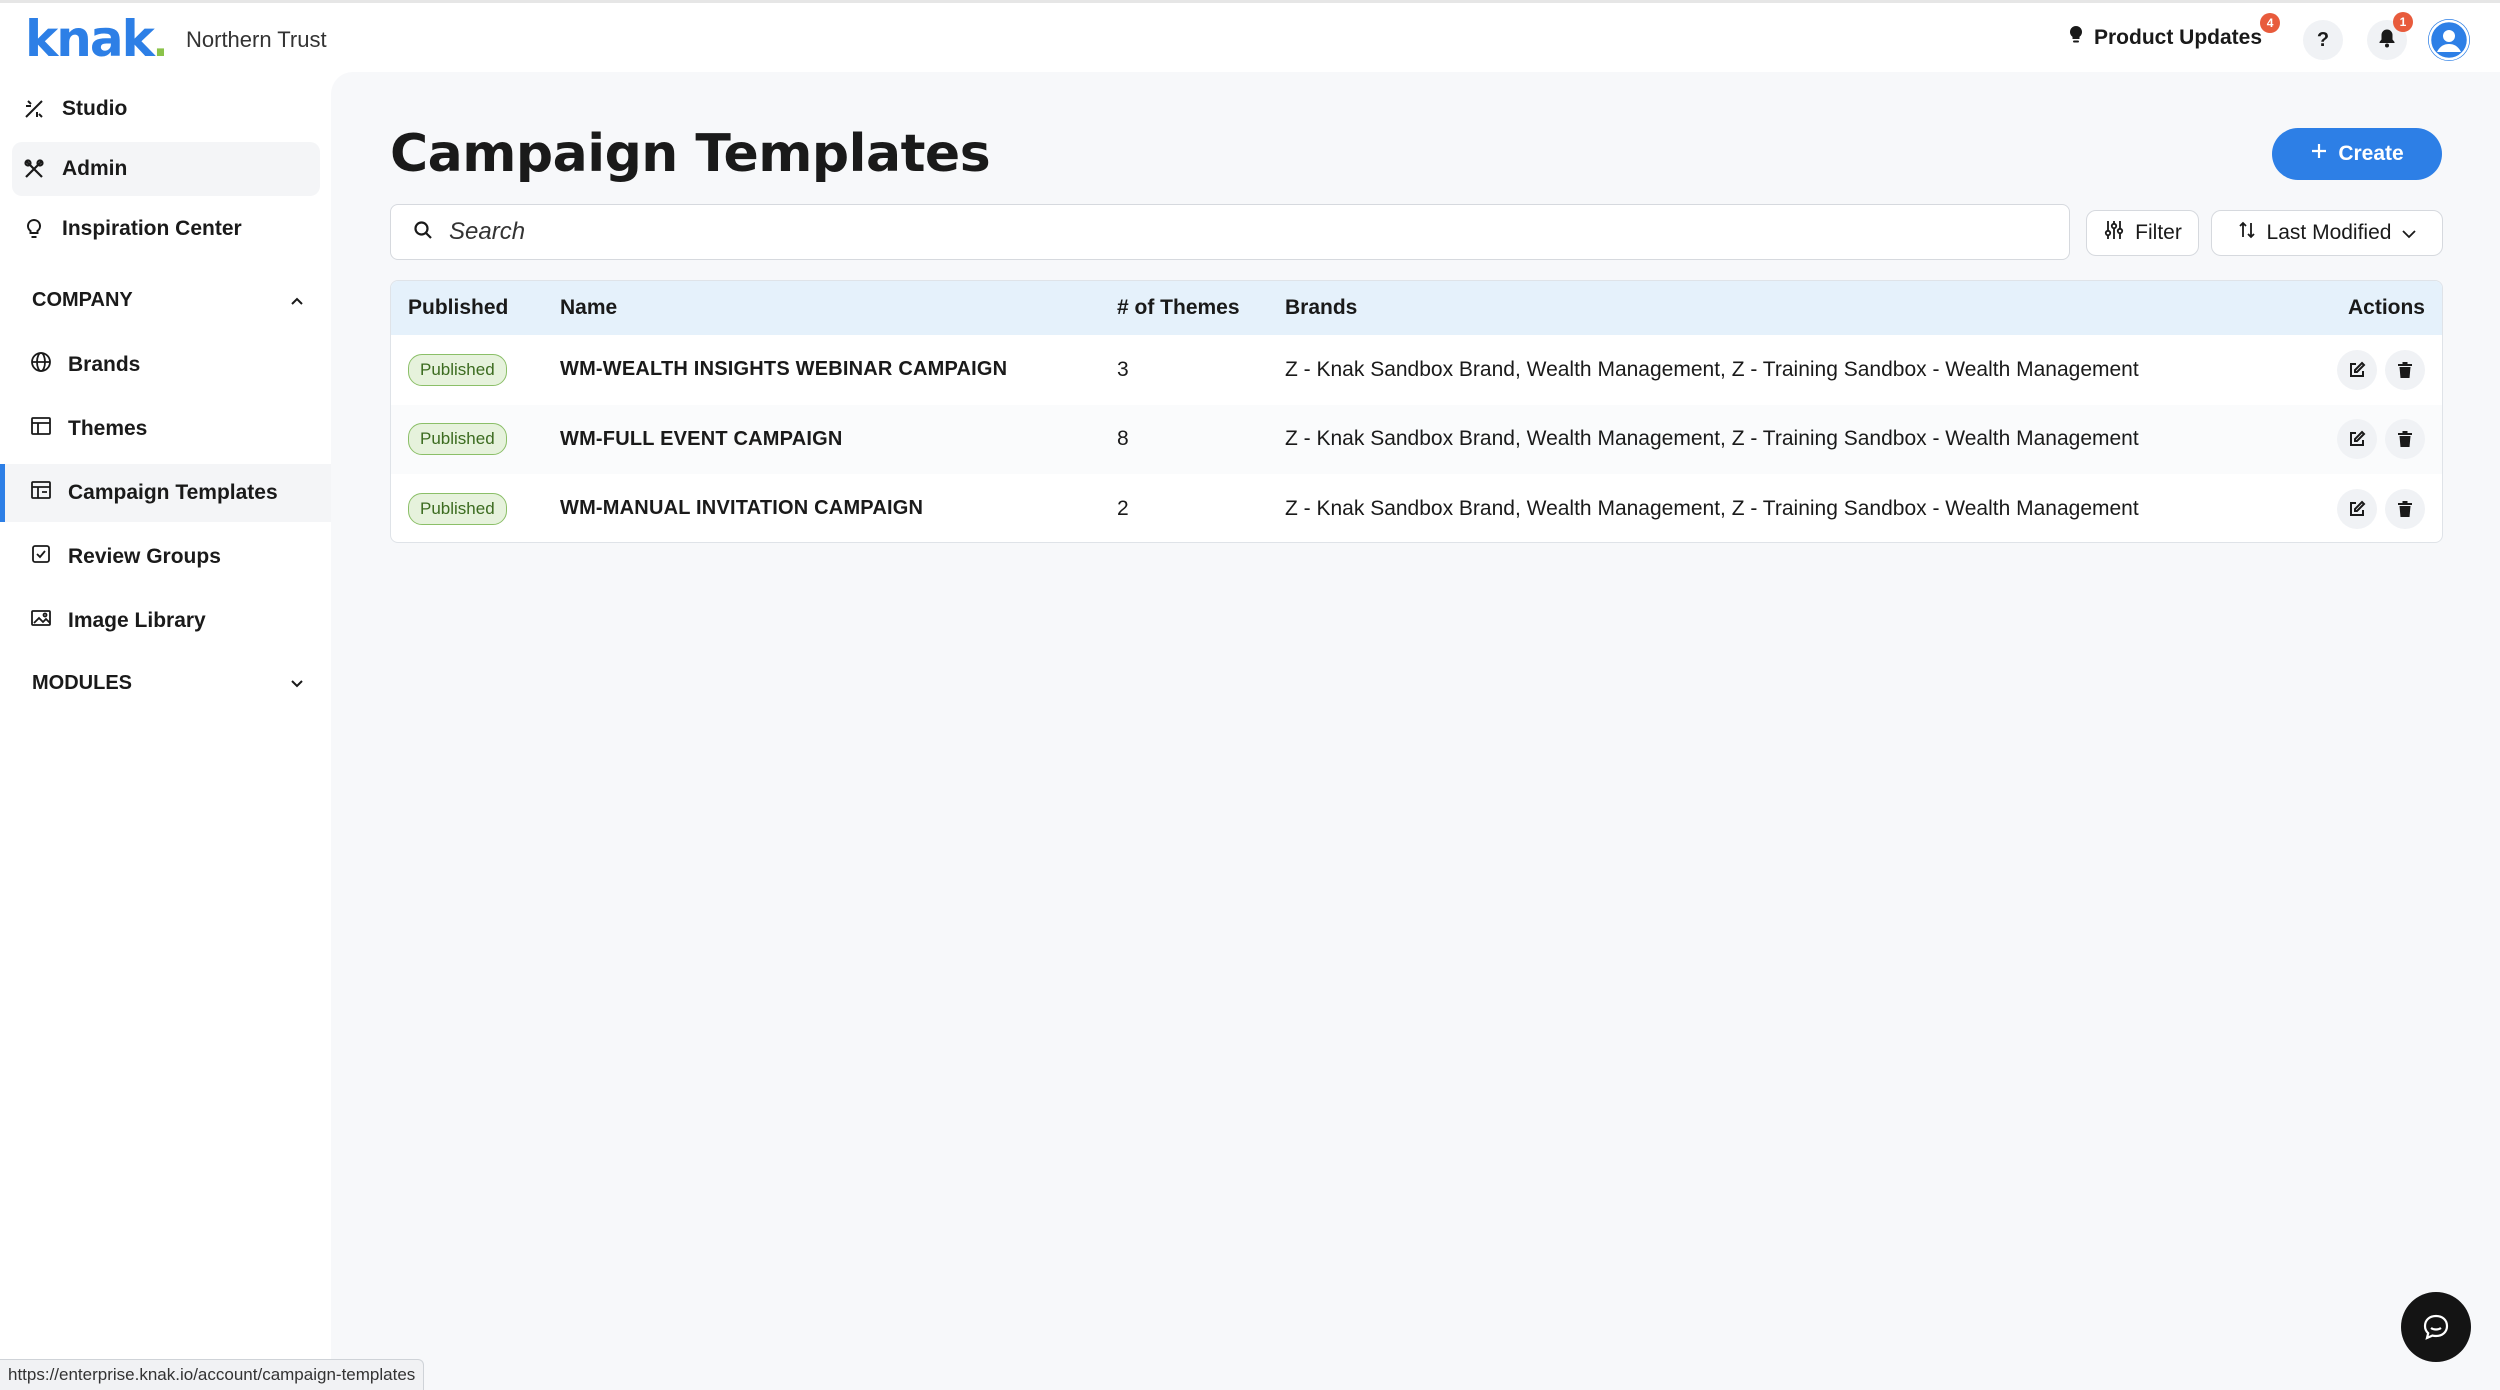  Describe the element at coordinates (2270, 23) in the screenshot. I see `product-updates-badge: 4` at that location.